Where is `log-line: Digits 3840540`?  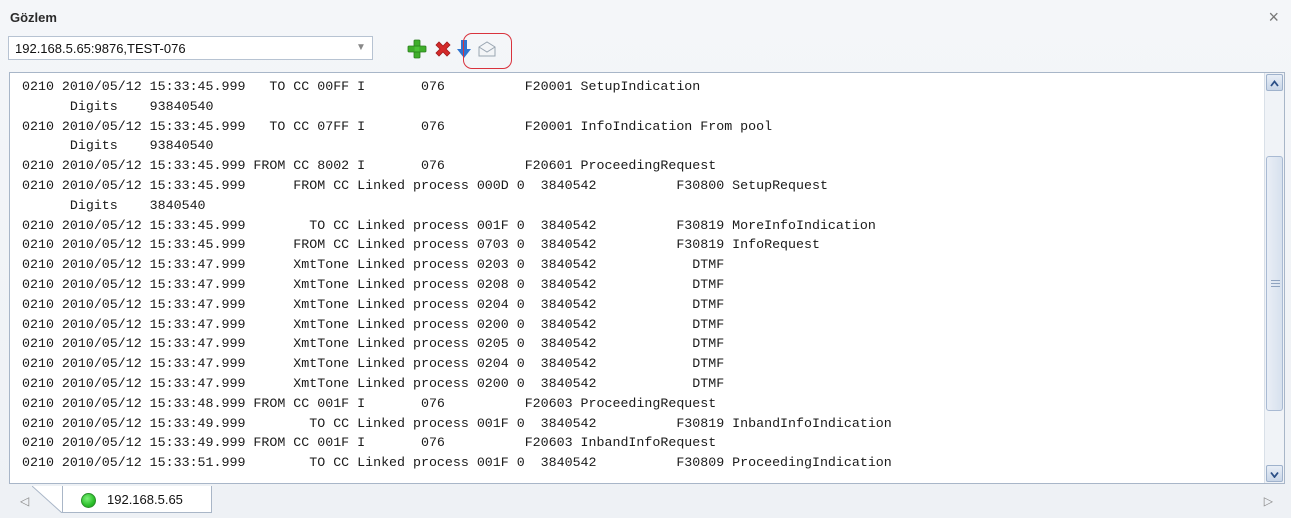
log-line: Digits 3840540 is located at coordinates (114, 205).